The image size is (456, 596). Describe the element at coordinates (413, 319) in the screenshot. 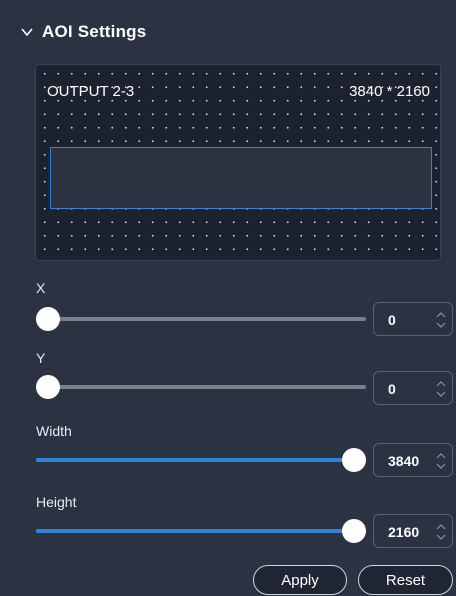

I see `x-value-stepper: 0` at that location.